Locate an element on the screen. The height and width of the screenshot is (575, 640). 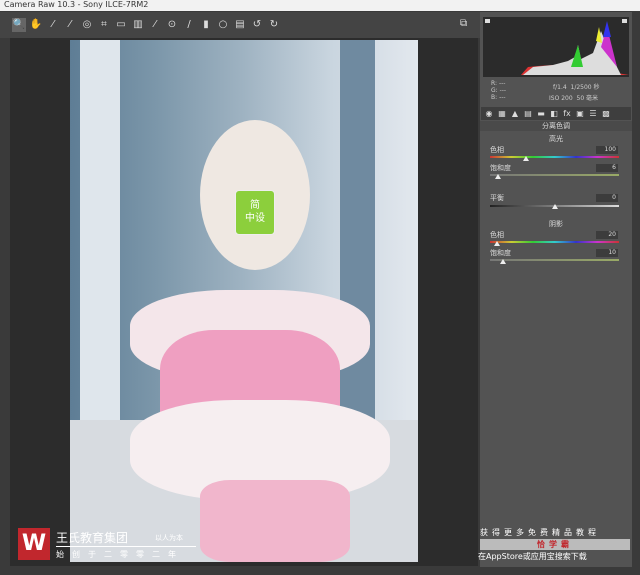
histogram is located at coordinates (556, 47).